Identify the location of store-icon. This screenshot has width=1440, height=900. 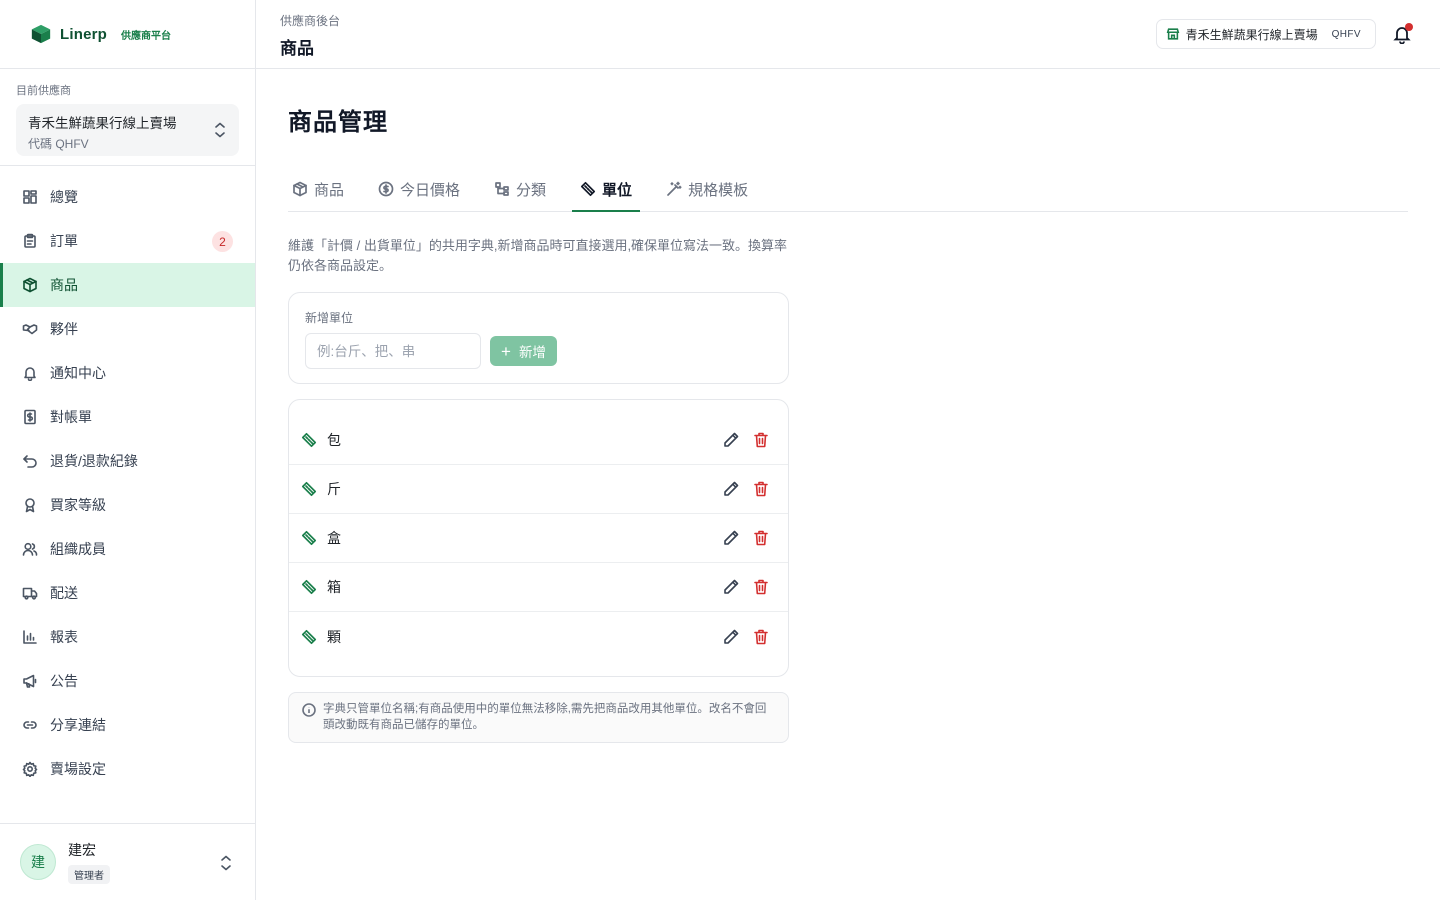
(1172, 34).